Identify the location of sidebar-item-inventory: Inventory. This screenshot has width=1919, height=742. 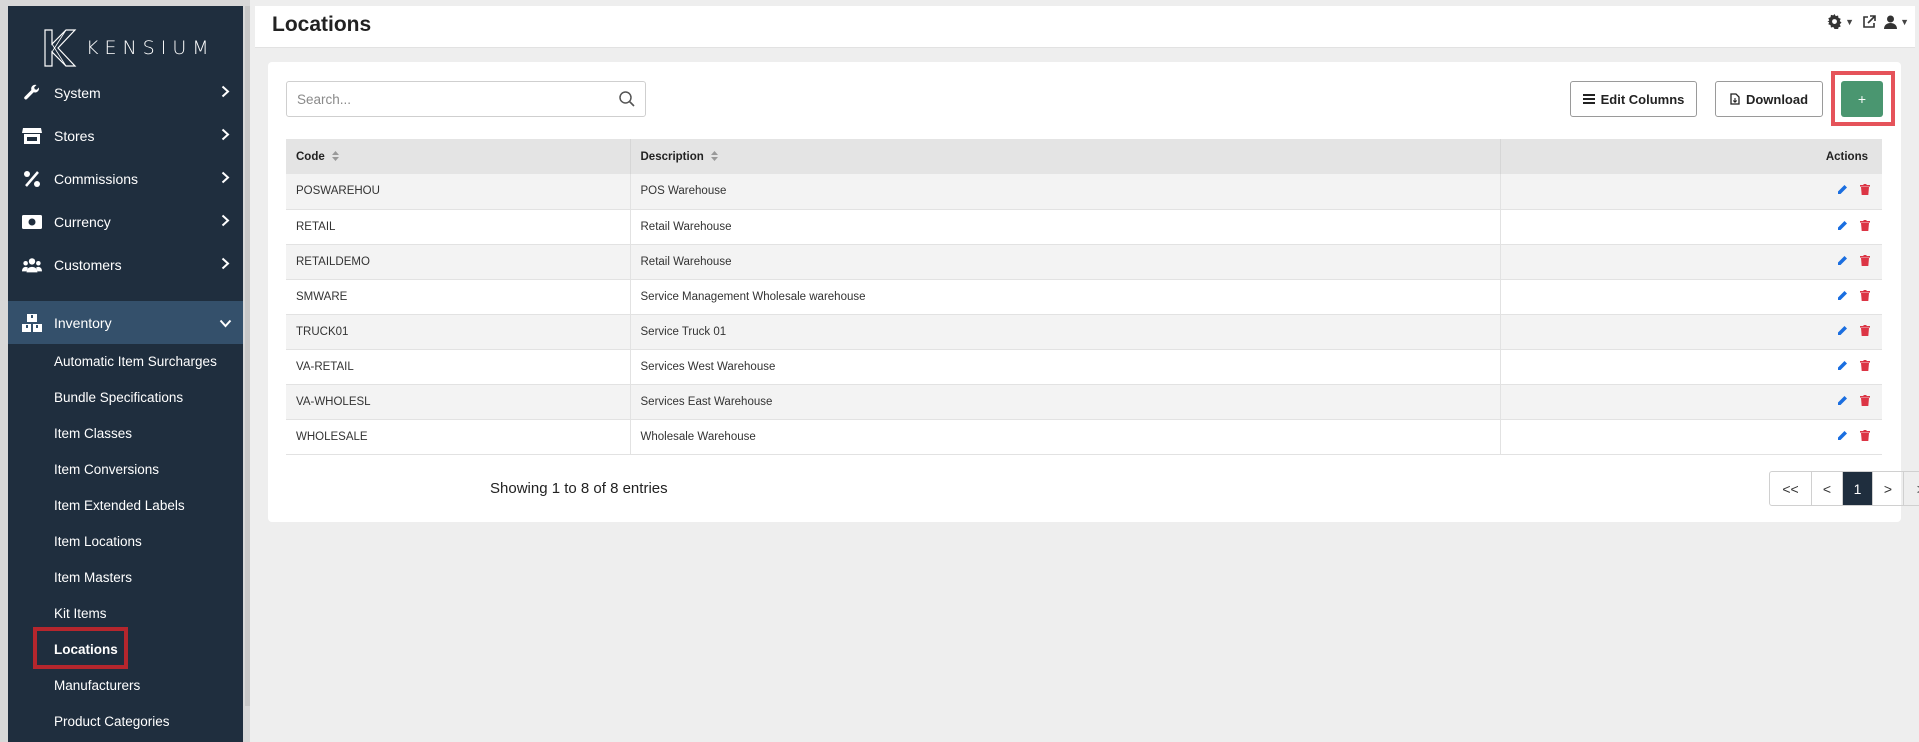
(125, 322).